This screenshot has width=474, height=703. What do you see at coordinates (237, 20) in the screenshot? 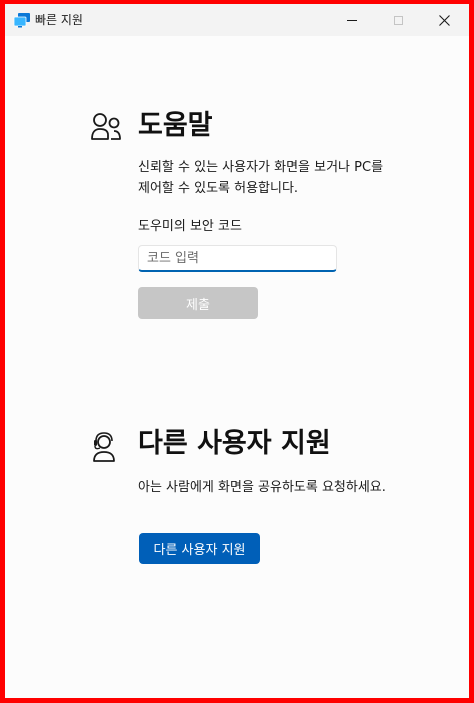
I see `title-bar: 빠른 지원` at bounding box center [237, 20].